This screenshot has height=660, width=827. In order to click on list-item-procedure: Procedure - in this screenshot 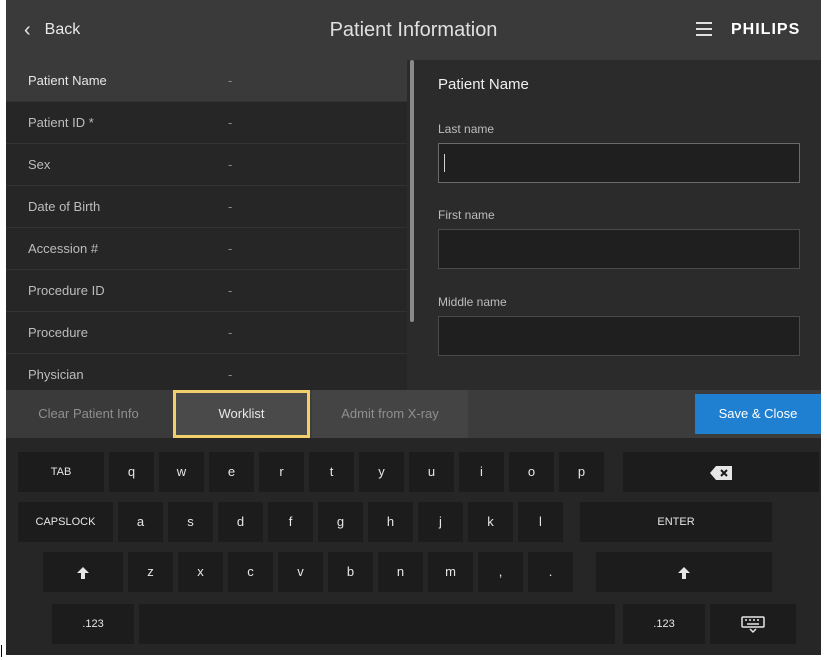, I will do `click(206, 333)`.